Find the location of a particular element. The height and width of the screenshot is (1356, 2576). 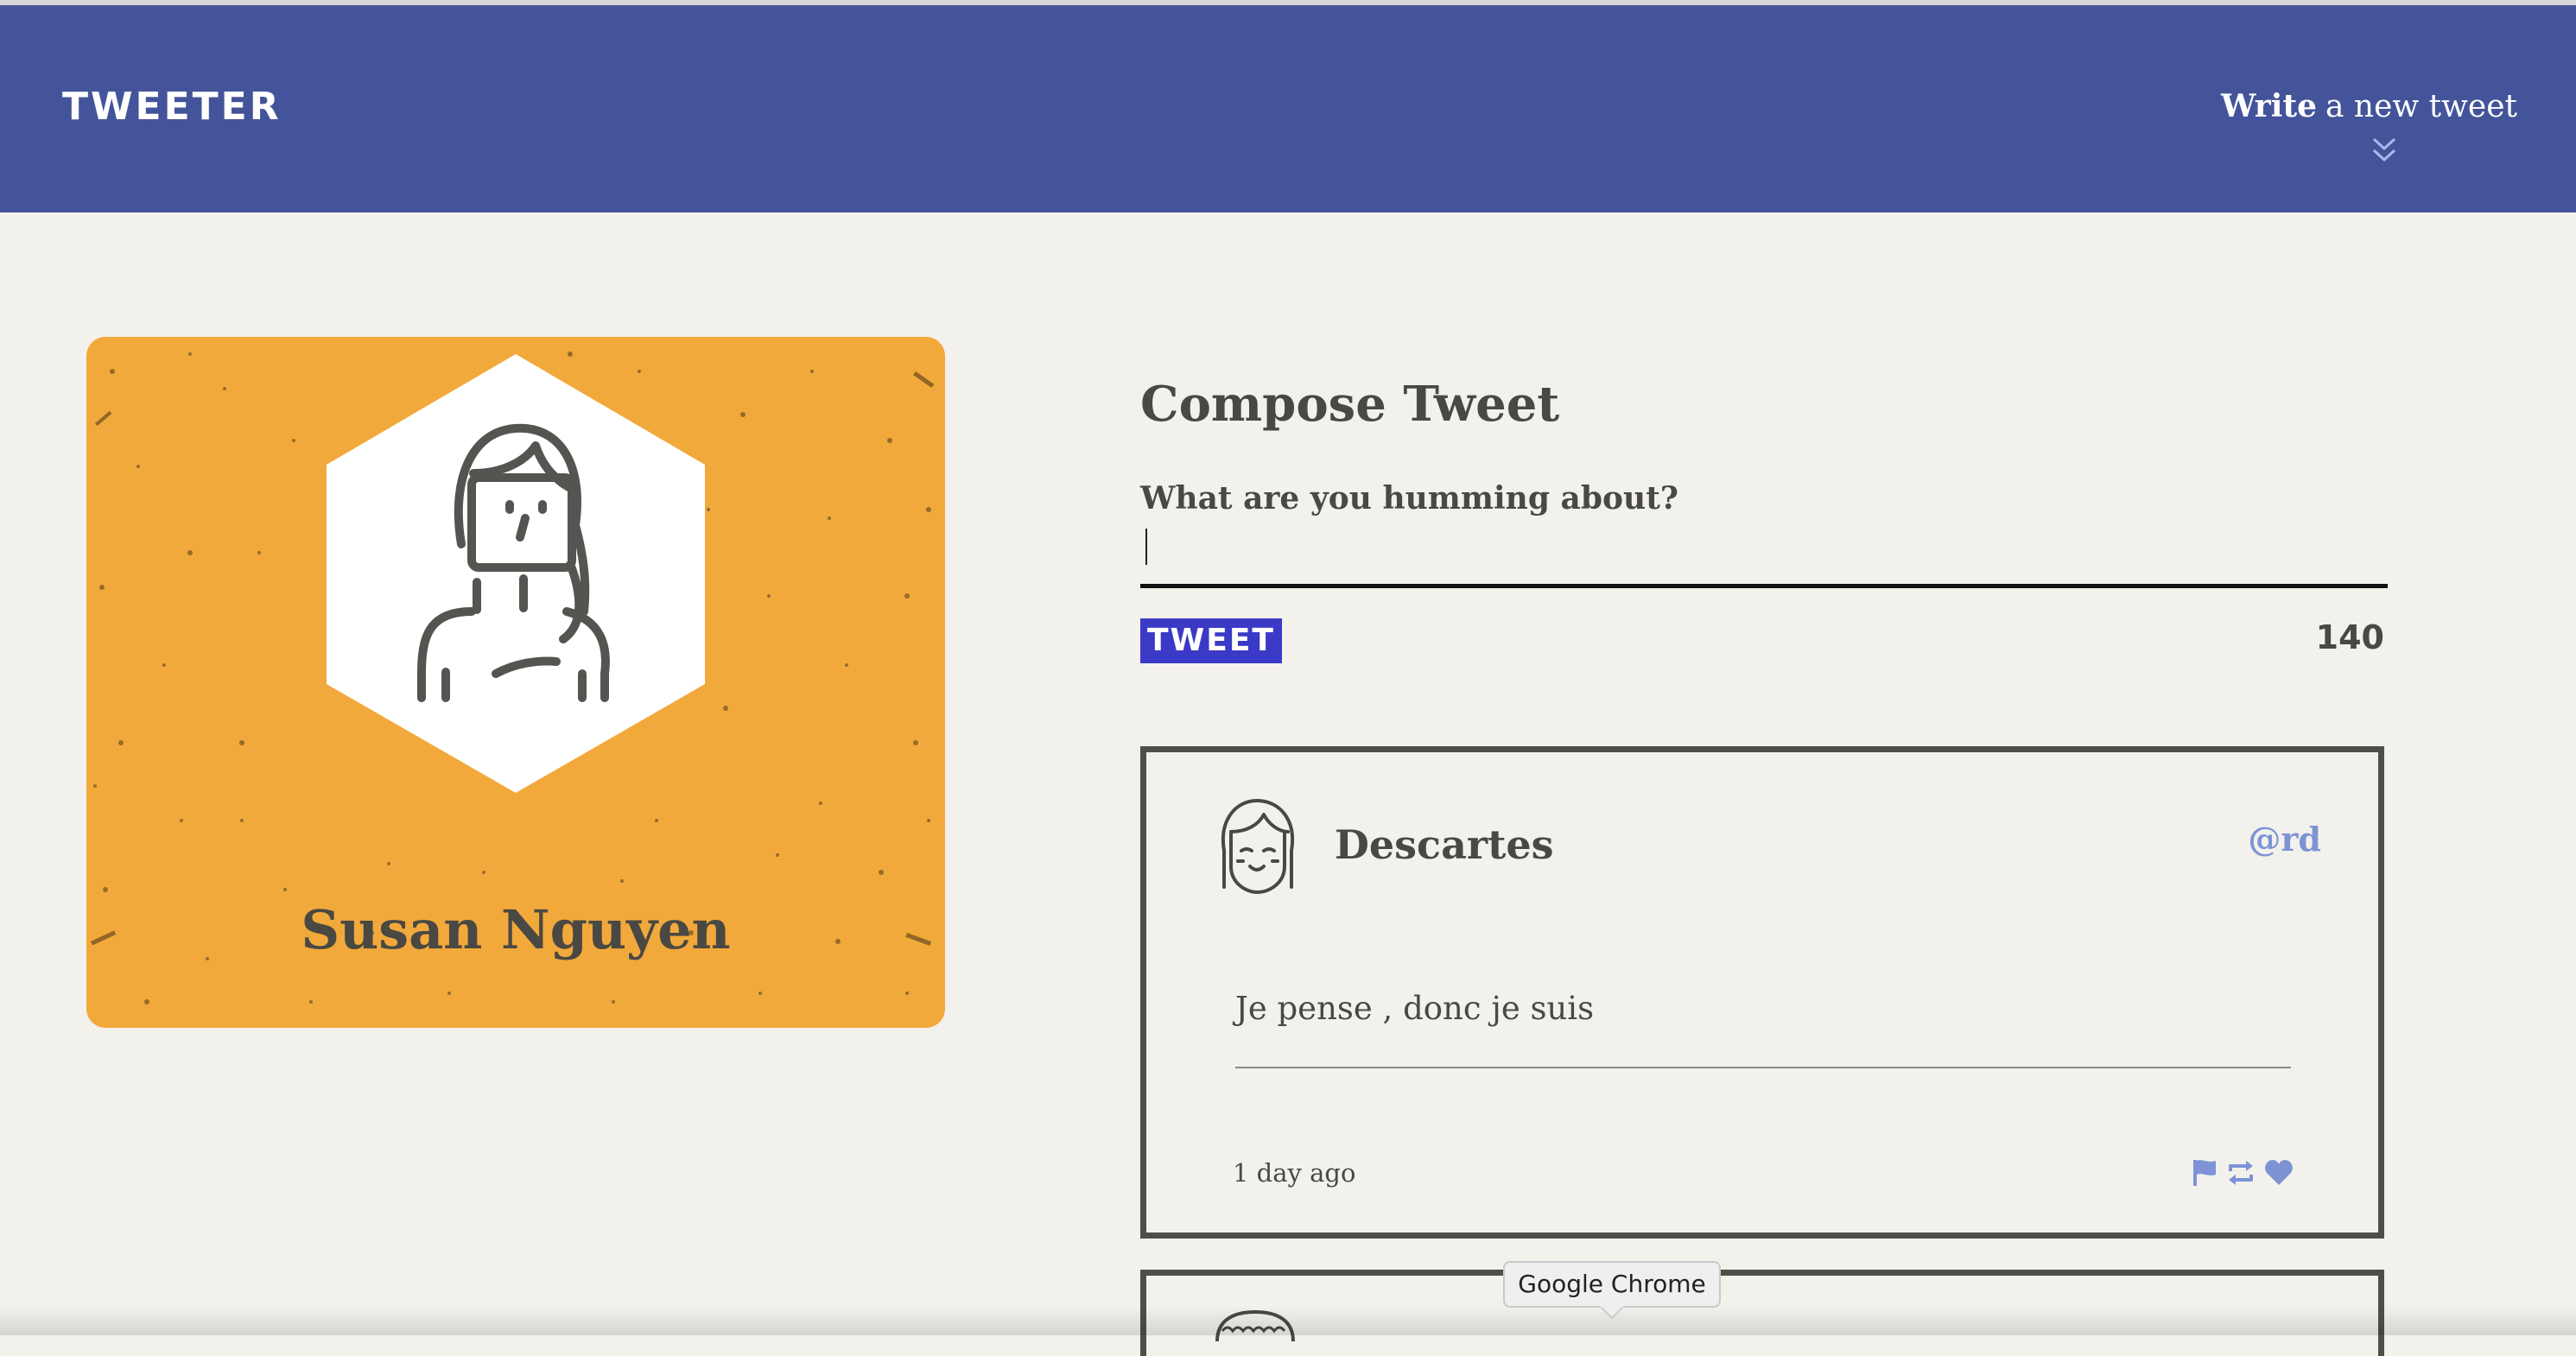

dock-tooltip: Google Chrome is located at coordinates (1612, 1285).